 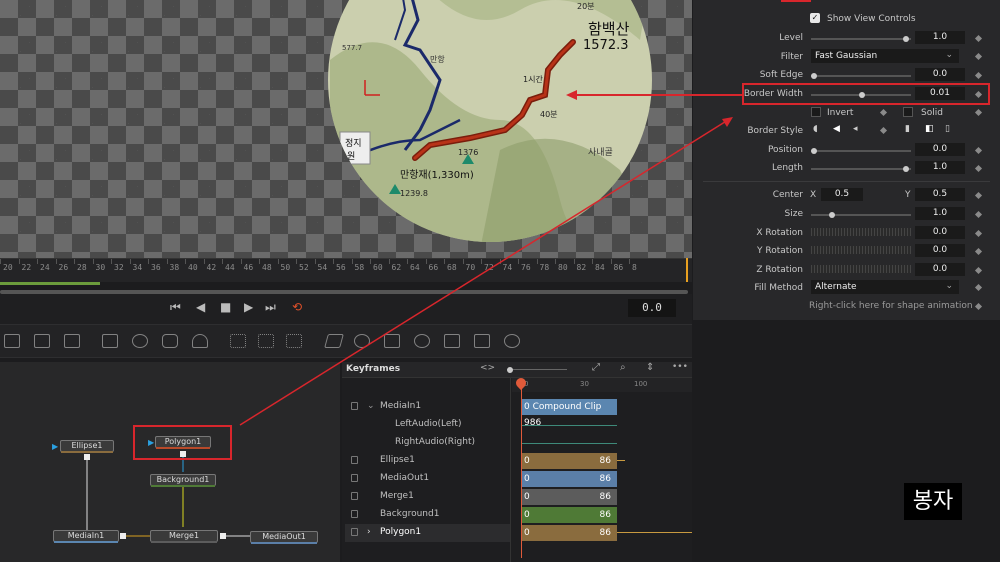 What do you see at coordinates (861, 269) in the screenshot?
I see `zrotation-dial` at bounding box center [861, 269].